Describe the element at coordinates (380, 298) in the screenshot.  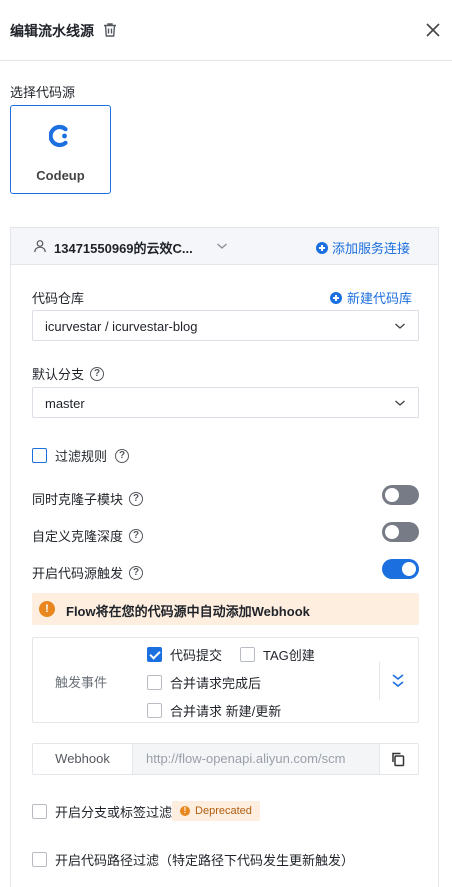
I see `new-repository-label: 新建代码库` at that location.